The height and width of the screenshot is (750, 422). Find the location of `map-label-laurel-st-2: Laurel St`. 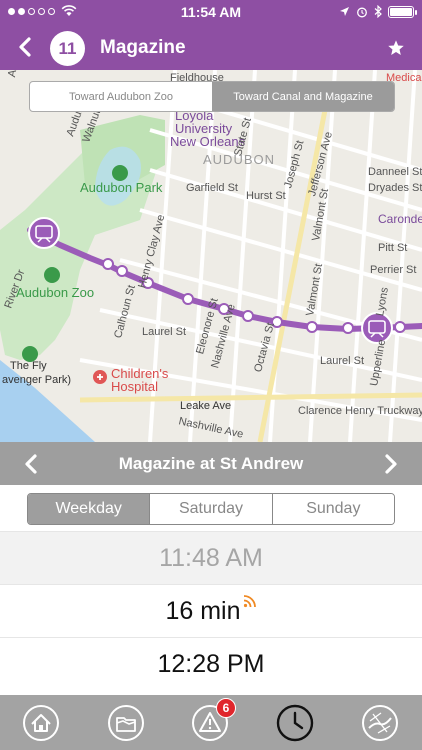

map-label-laurel-st-2: Laurel St is located at coordinates (342, 361).